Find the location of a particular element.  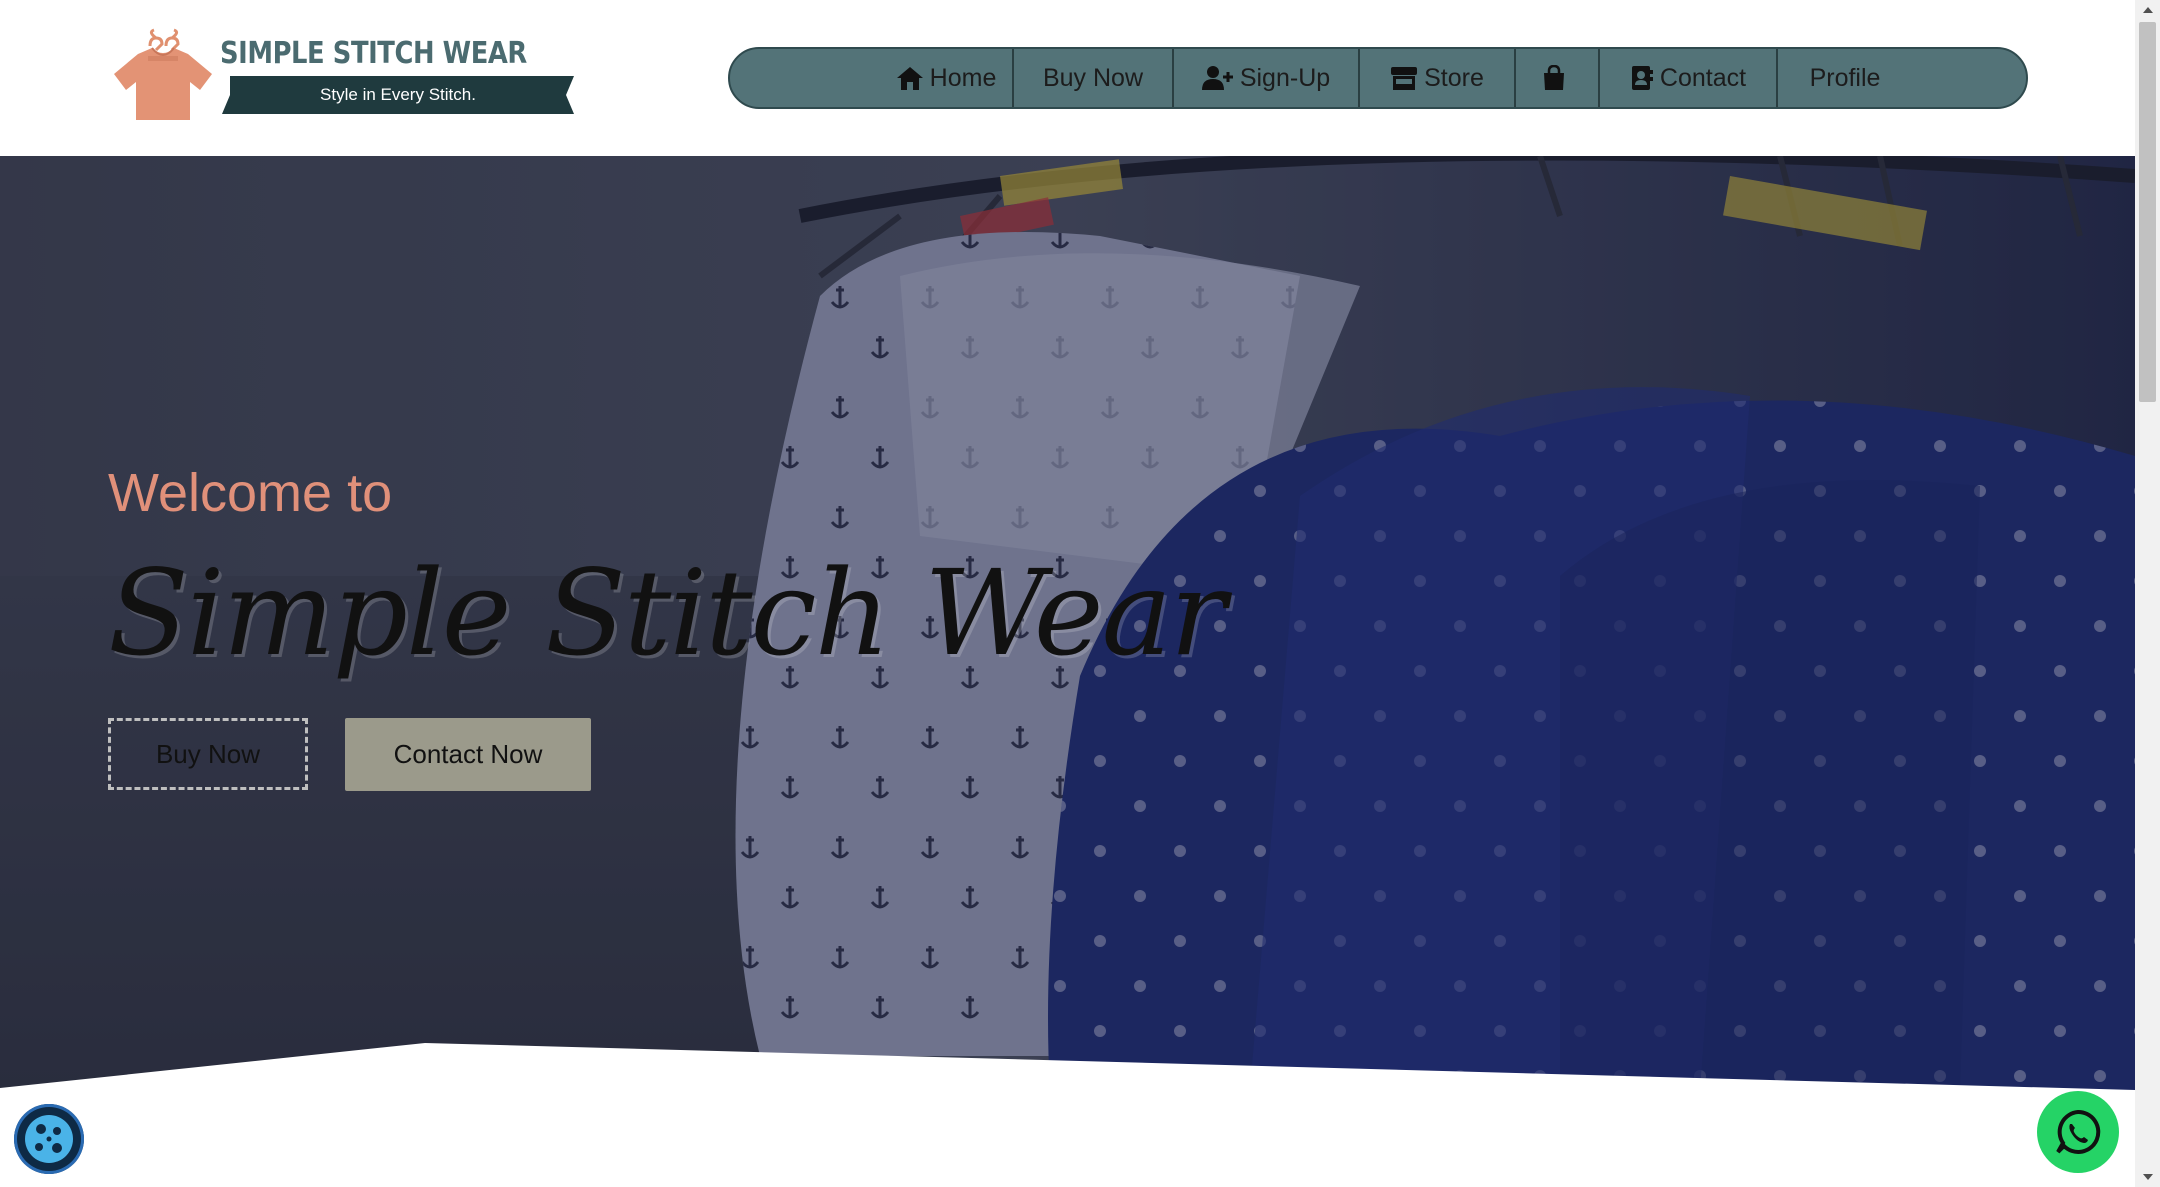

brand-tagline-banner: Style in Every Stitch. is located at coordinates (398, 95).